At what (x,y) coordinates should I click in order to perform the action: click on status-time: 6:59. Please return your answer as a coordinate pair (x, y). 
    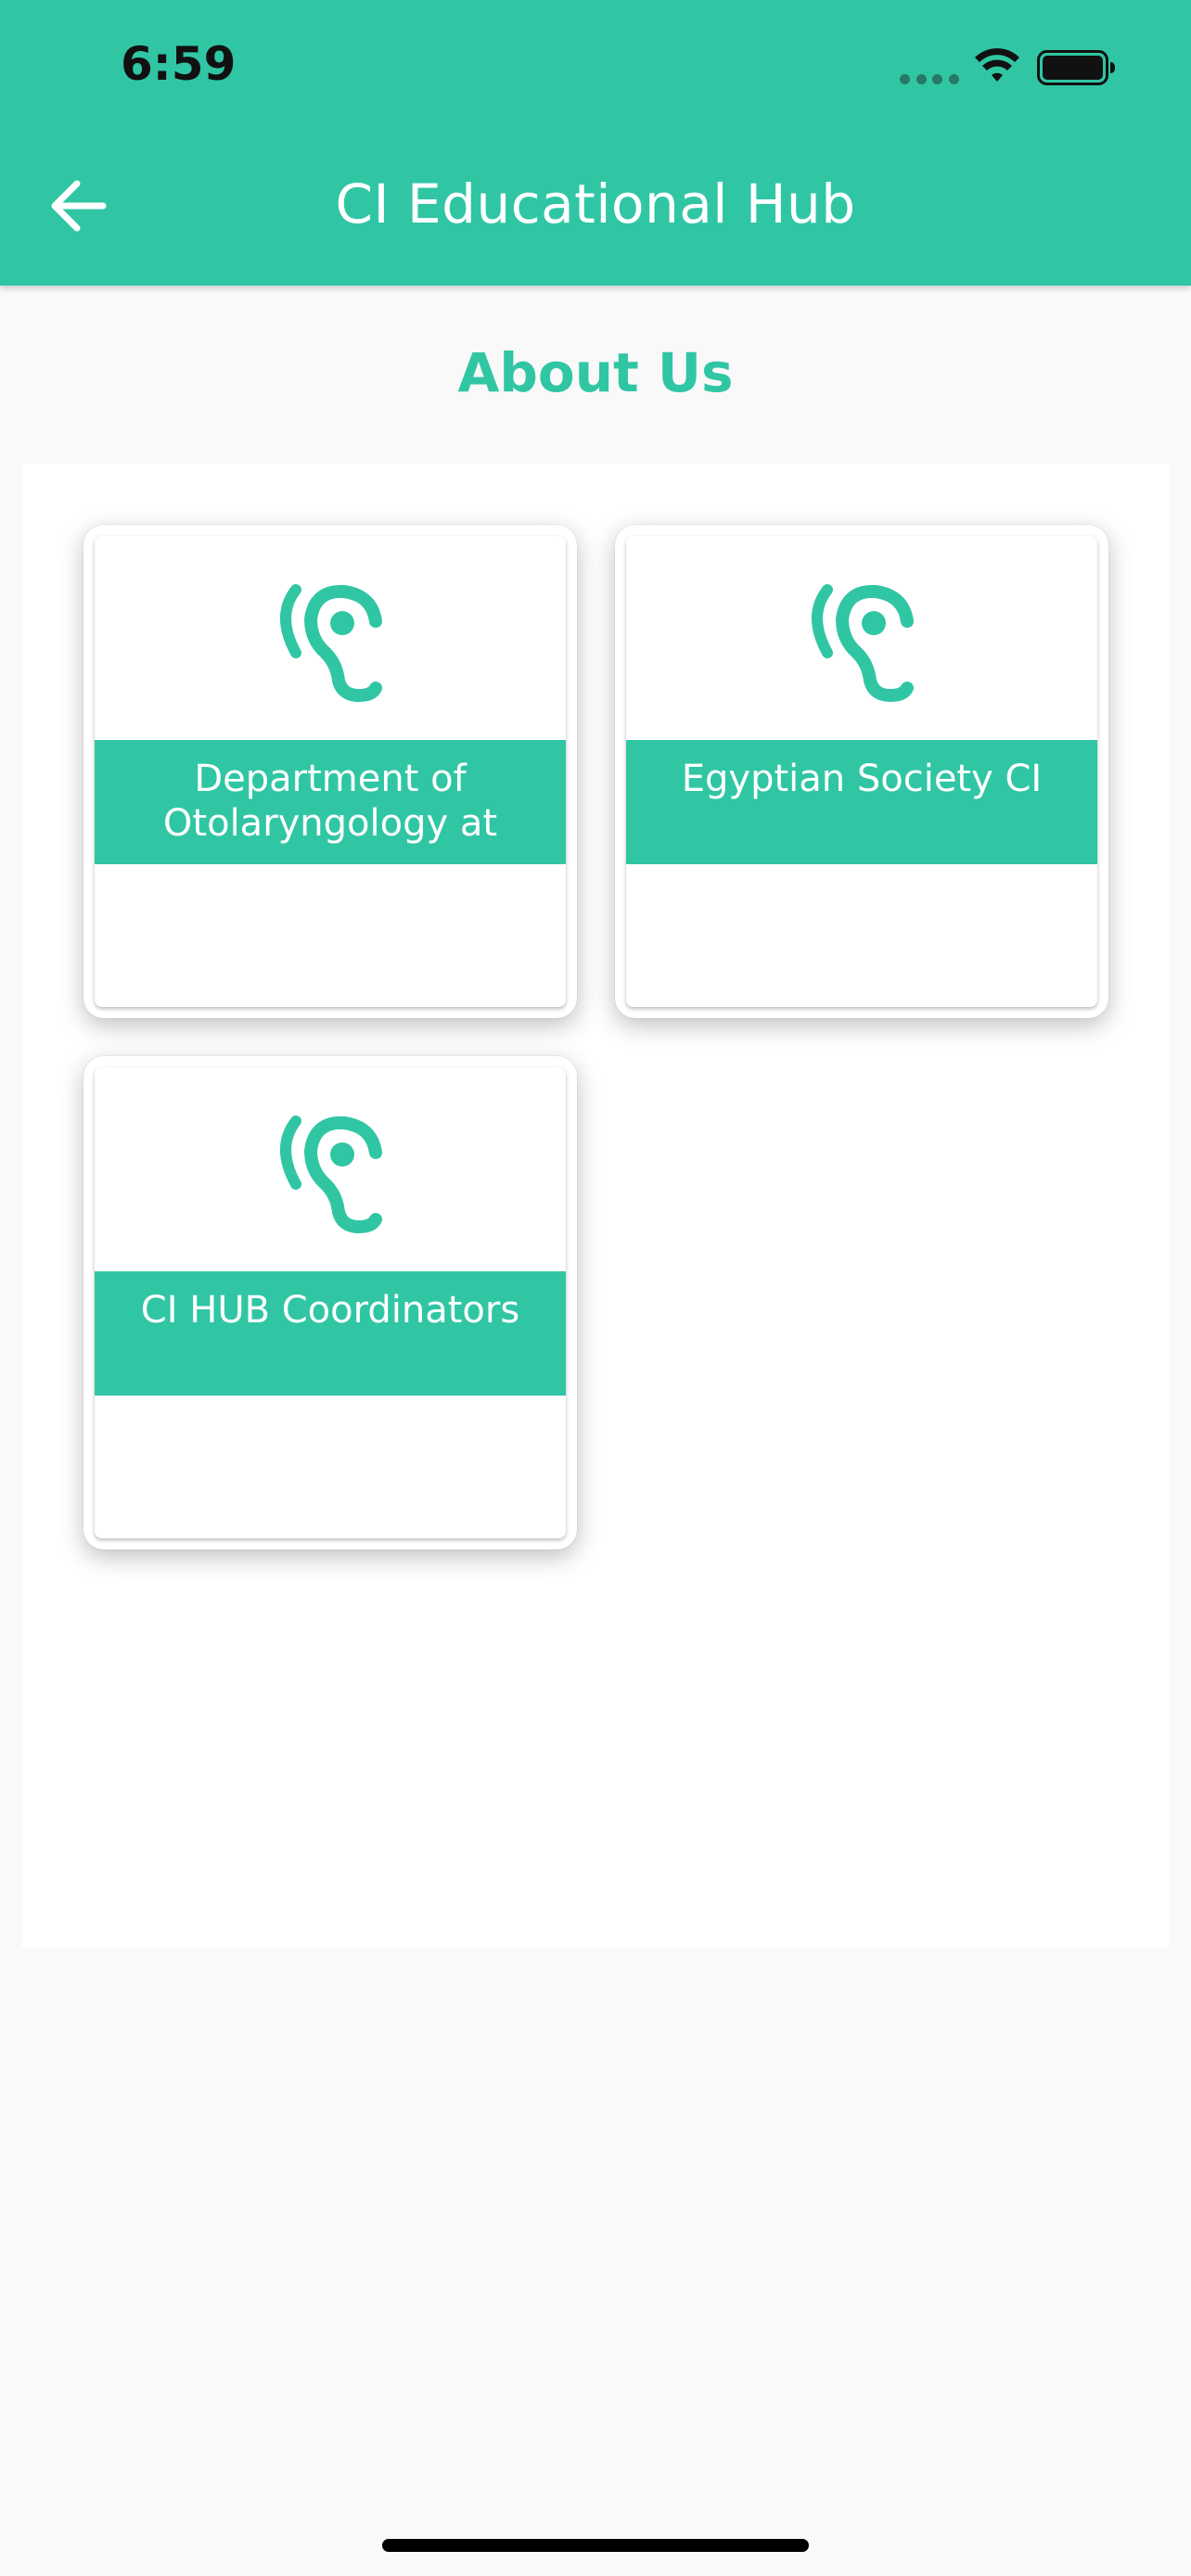
    Looking at the image, I should click on (179, 64).